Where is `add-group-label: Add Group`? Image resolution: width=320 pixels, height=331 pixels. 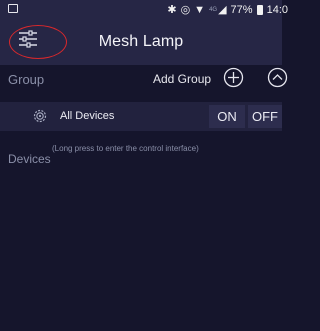
add-group-label: Add Group is located at coordinates (182, 79).